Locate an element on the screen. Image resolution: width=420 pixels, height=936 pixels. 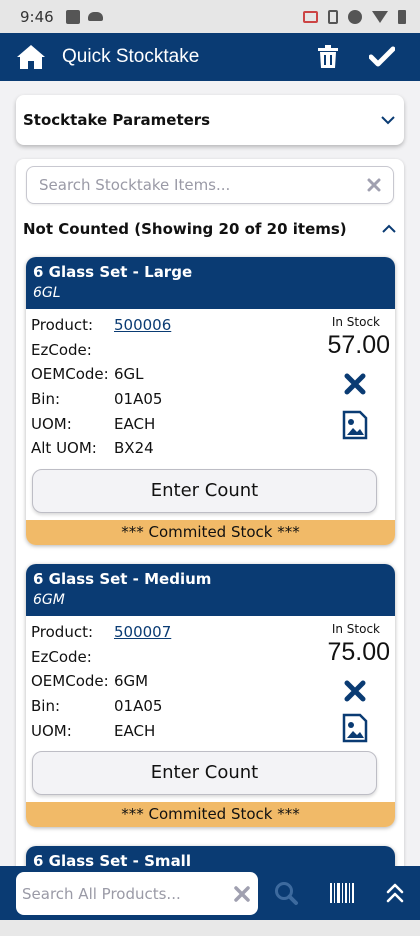
app-actions is located at coordinates (364, 57).